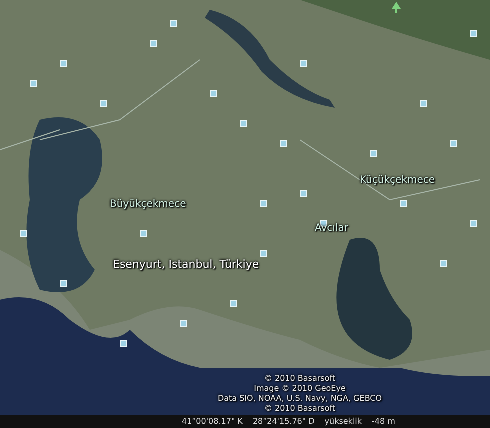  What do you see at coordinates (283, 422) in the screenshot?
I see `longitude-readout: 28°24'15.76" D` at bounding box center [283, 422].